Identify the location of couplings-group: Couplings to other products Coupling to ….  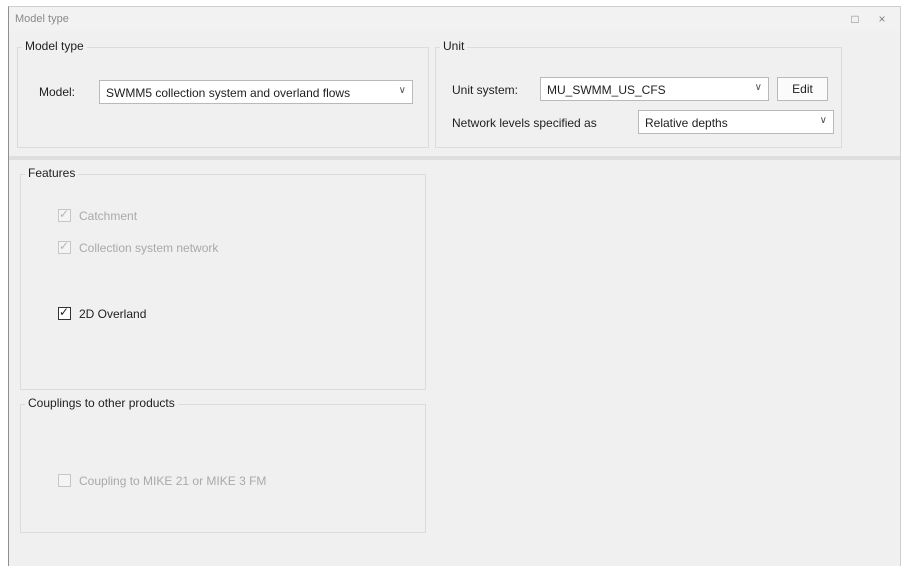
(223, 464).